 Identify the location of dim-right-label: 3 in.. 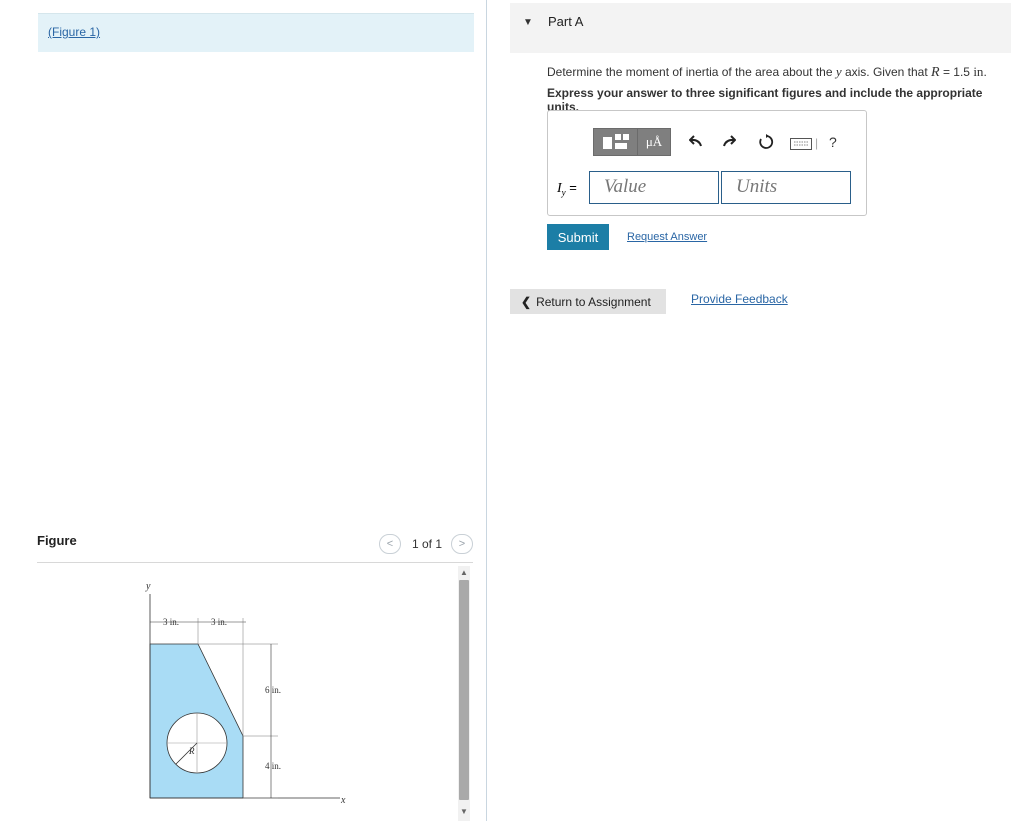
(219, 622).